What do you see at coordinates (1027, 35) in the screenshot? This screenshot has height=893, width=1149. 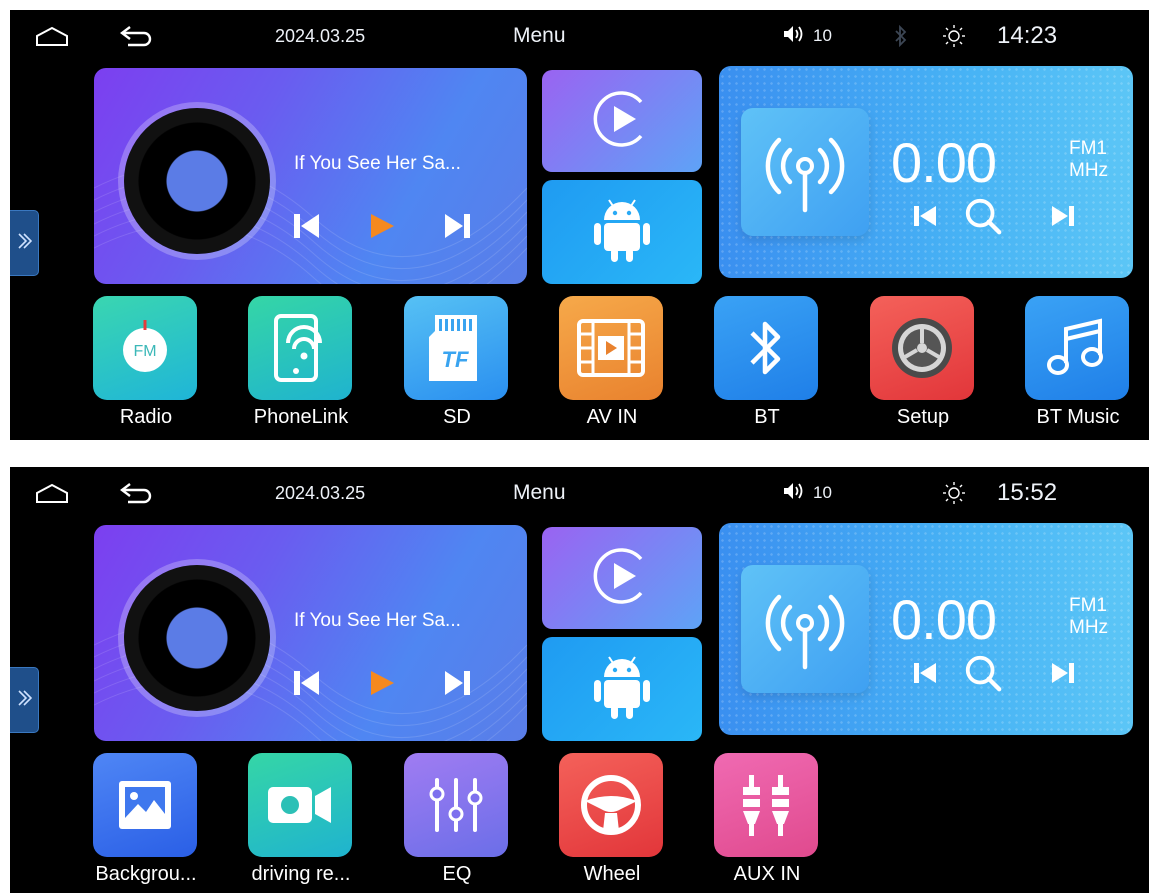 I see `clock: 14:23` at bounding box center [1027, 35].